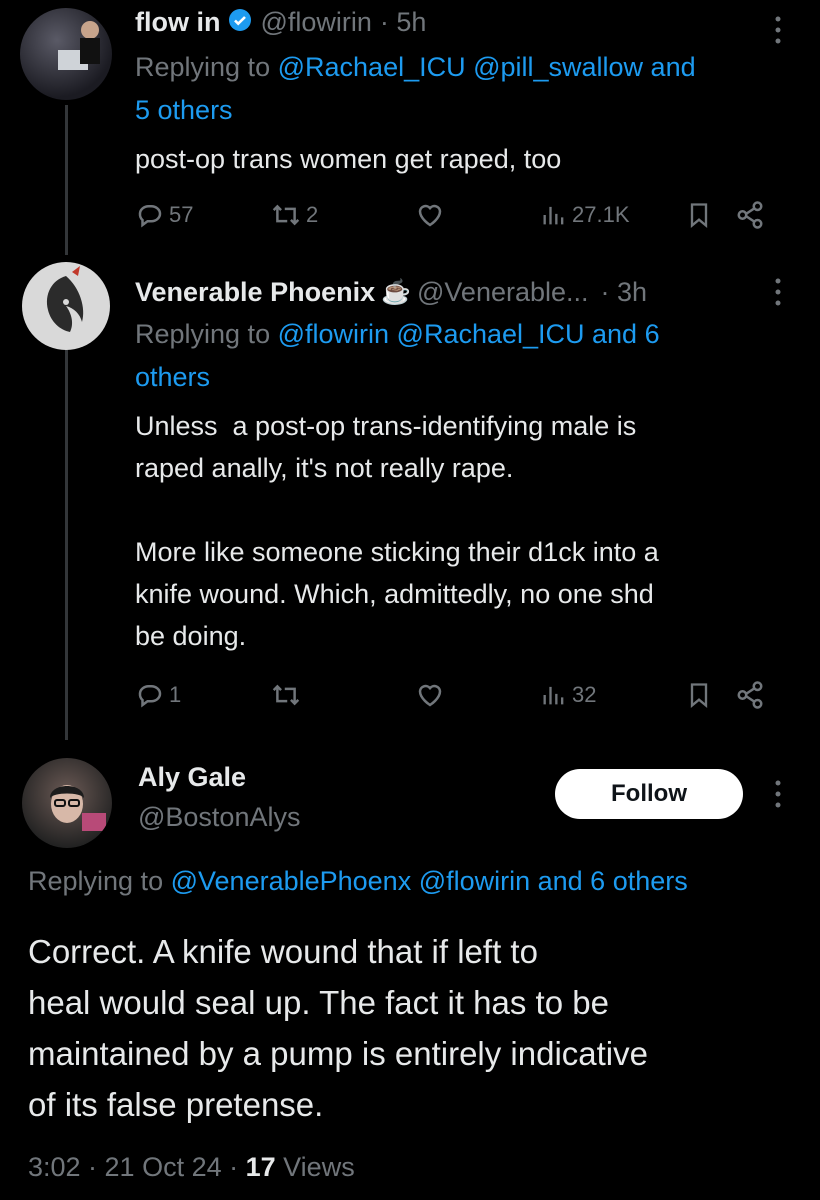 This screenshot has height=1200, width=820. What do you see at coordinates (181, 214) in the screenshot?
I see `reply-count: 57` at bounding box center [181, 214].